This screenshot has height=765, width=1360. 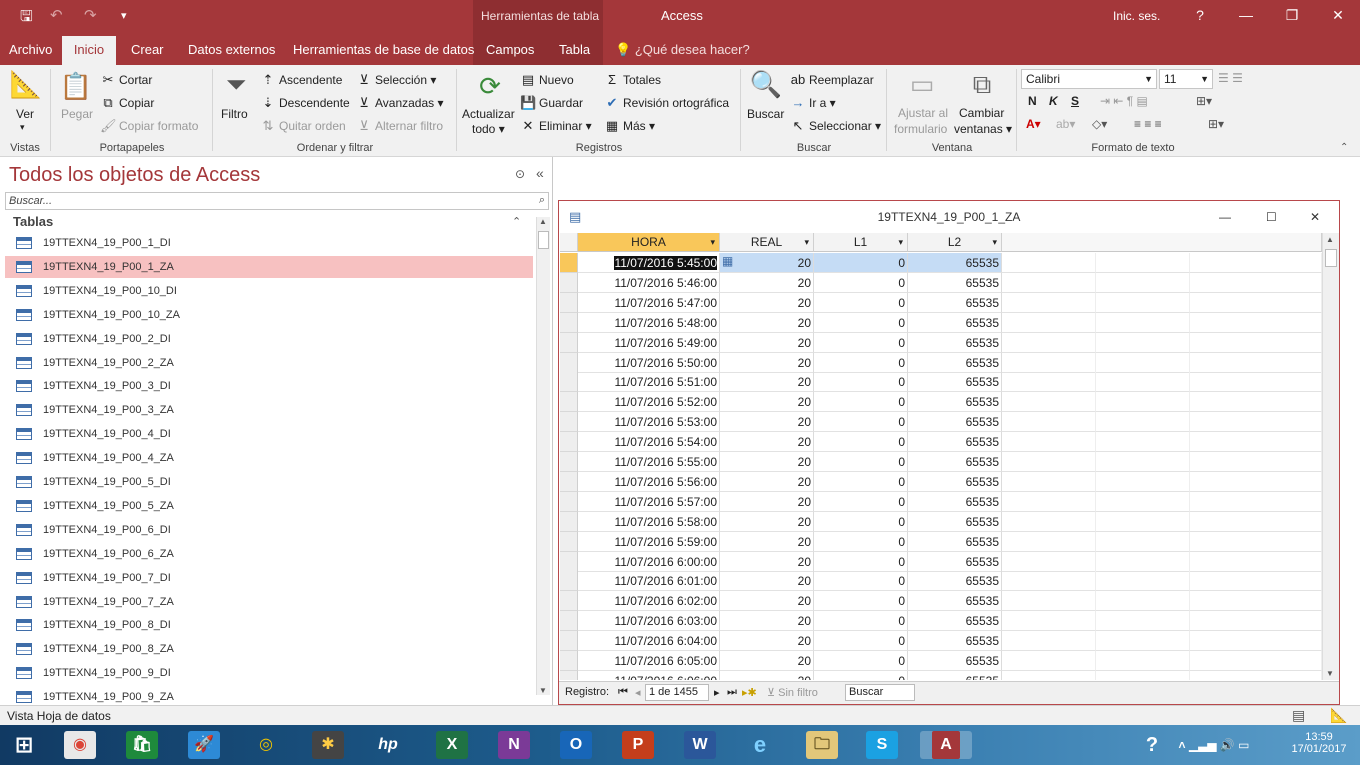 What do you see at coordinates (667, 103) in the screenshot?
I see `revision-button: ✔ Revisión ortográfica` at bounding box center [667, 103].